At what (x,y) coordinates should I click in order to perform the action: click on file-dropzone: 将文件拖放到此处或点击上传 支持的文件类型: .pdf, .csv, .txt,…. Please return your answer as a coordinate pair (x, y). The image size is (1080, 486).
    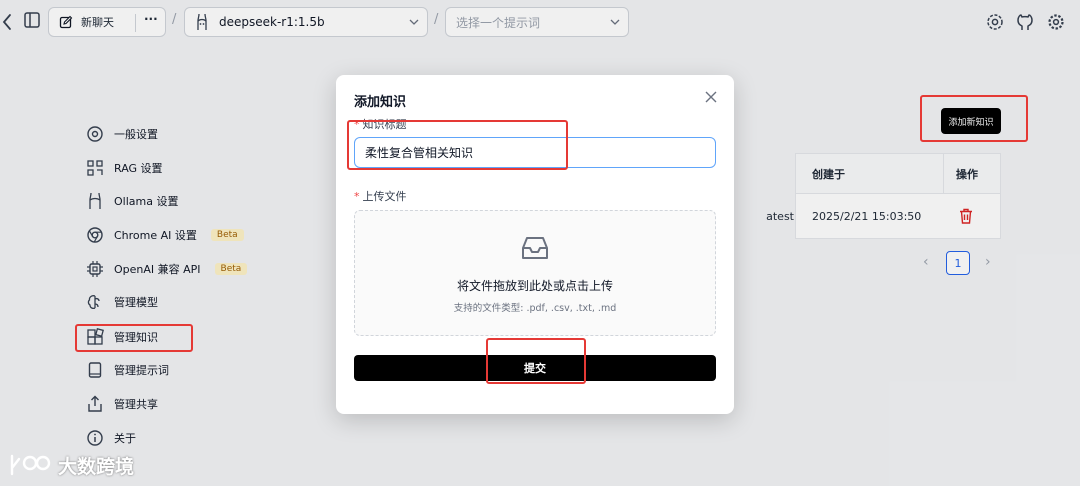
    Looking at the image, I should click on (535, 273).